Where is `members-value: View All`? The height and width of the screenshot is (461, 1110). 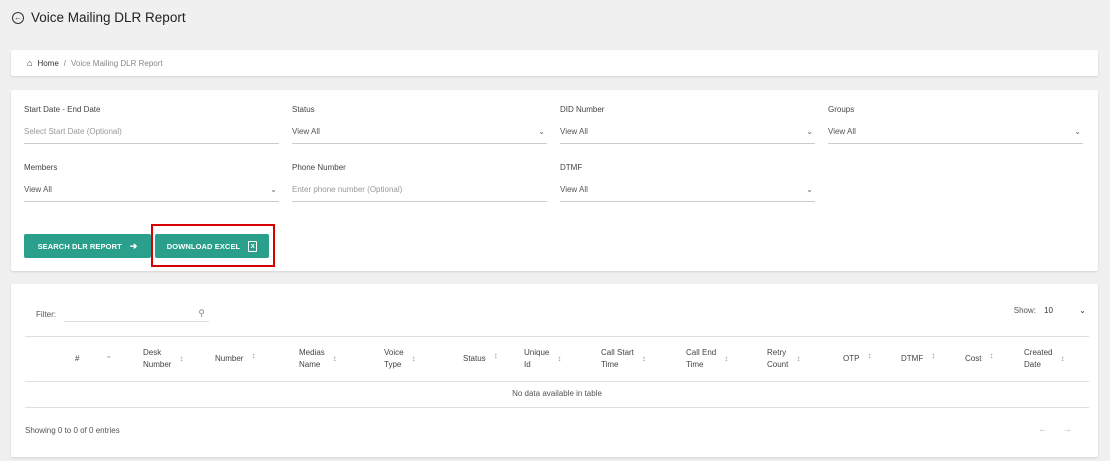
members-value: View All is located at coordinates (38, 189).